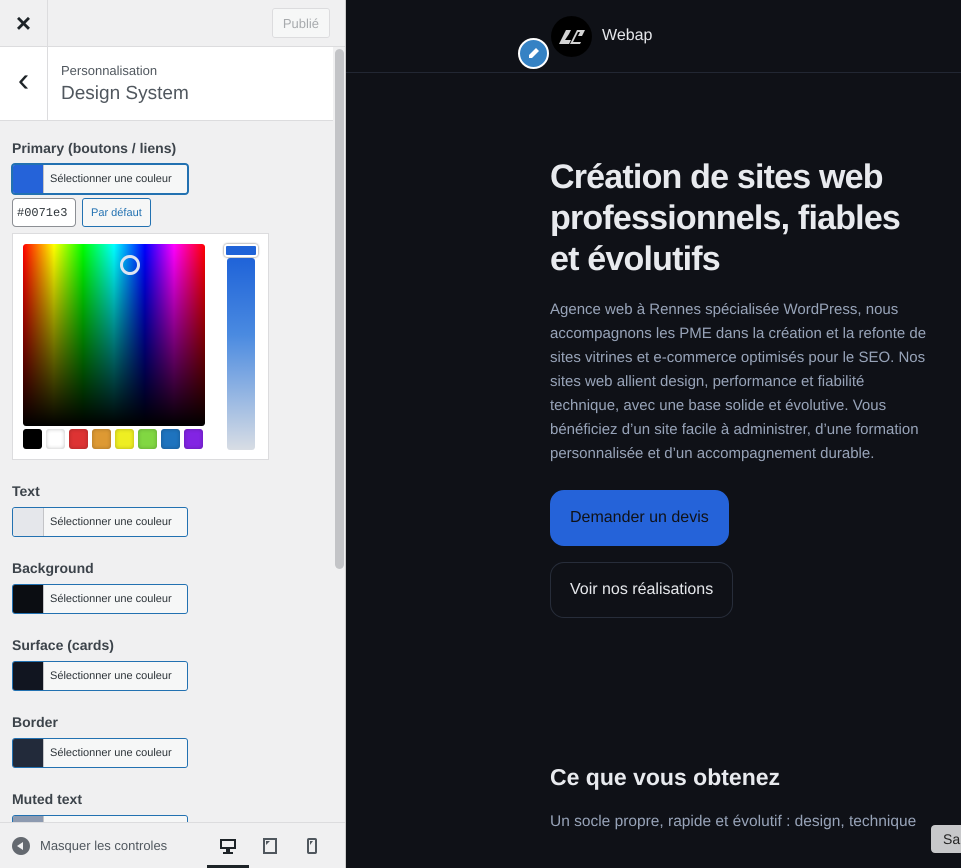  I want to click on section-parent-label: Personnalisation, so click(109, 70).